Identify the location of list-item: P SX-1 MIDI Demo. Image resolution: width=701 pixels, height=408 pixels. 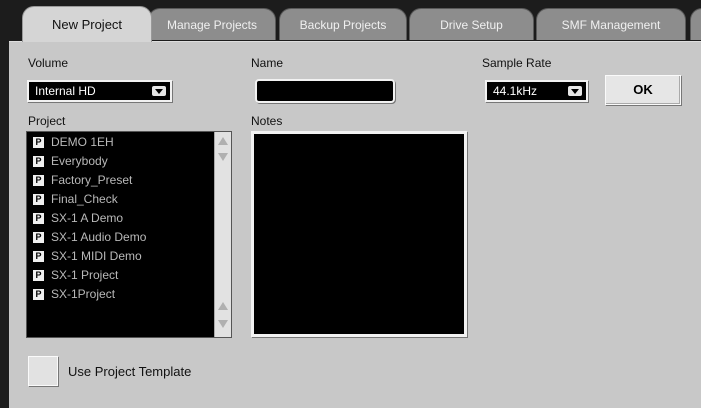
(87, 256).